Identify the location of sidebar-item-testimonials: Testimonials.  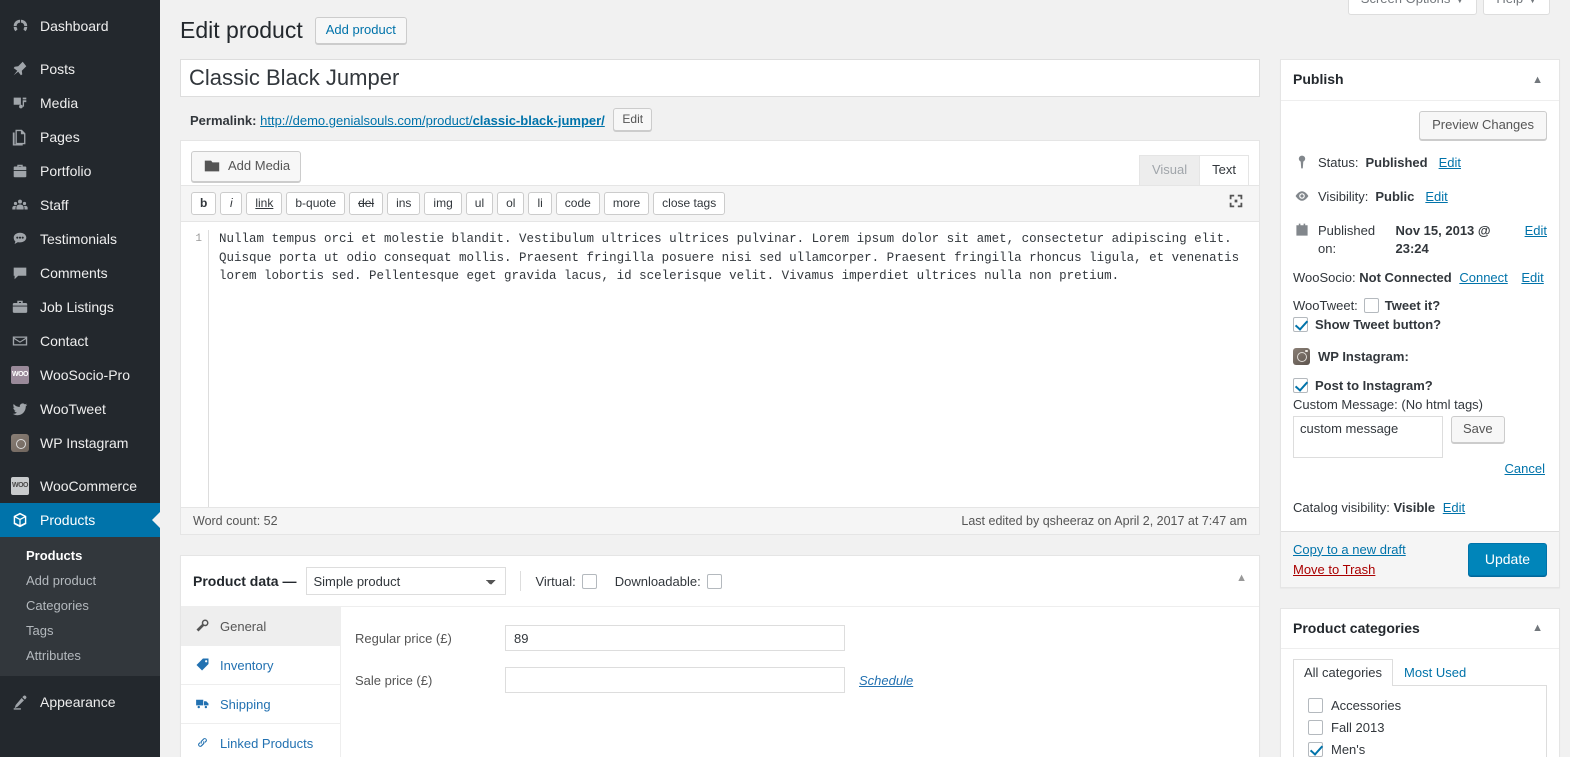
(80, 239).